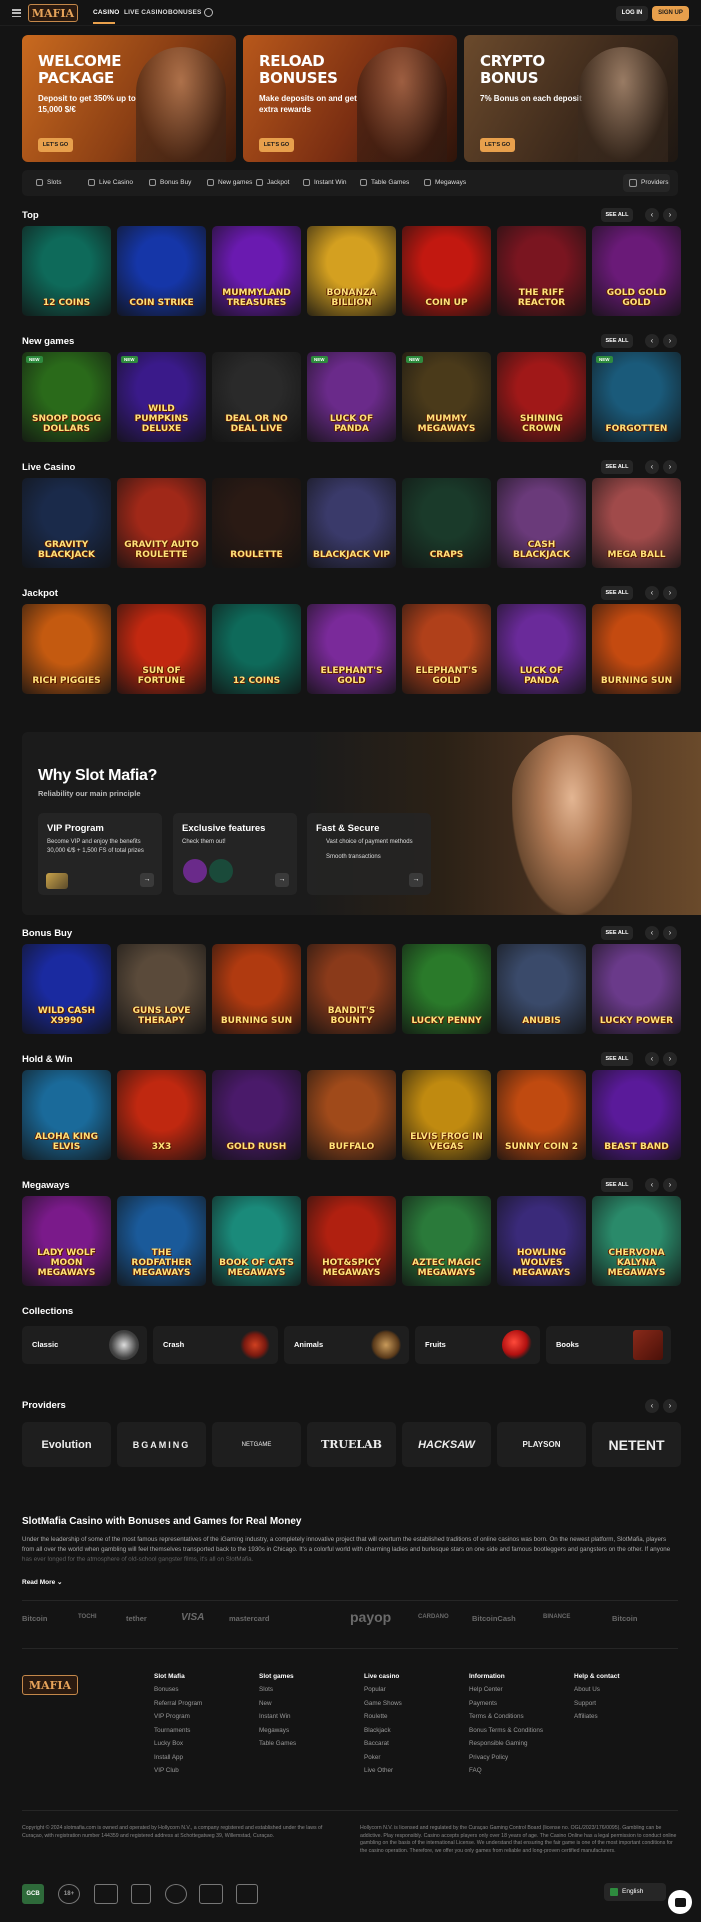 The height and width of the screenshot is (1922, 701). What do you see at coordinates (636, 989) in the screenshot?
I see `game-tile: Lucky Power` at bounding box center [636, 989].